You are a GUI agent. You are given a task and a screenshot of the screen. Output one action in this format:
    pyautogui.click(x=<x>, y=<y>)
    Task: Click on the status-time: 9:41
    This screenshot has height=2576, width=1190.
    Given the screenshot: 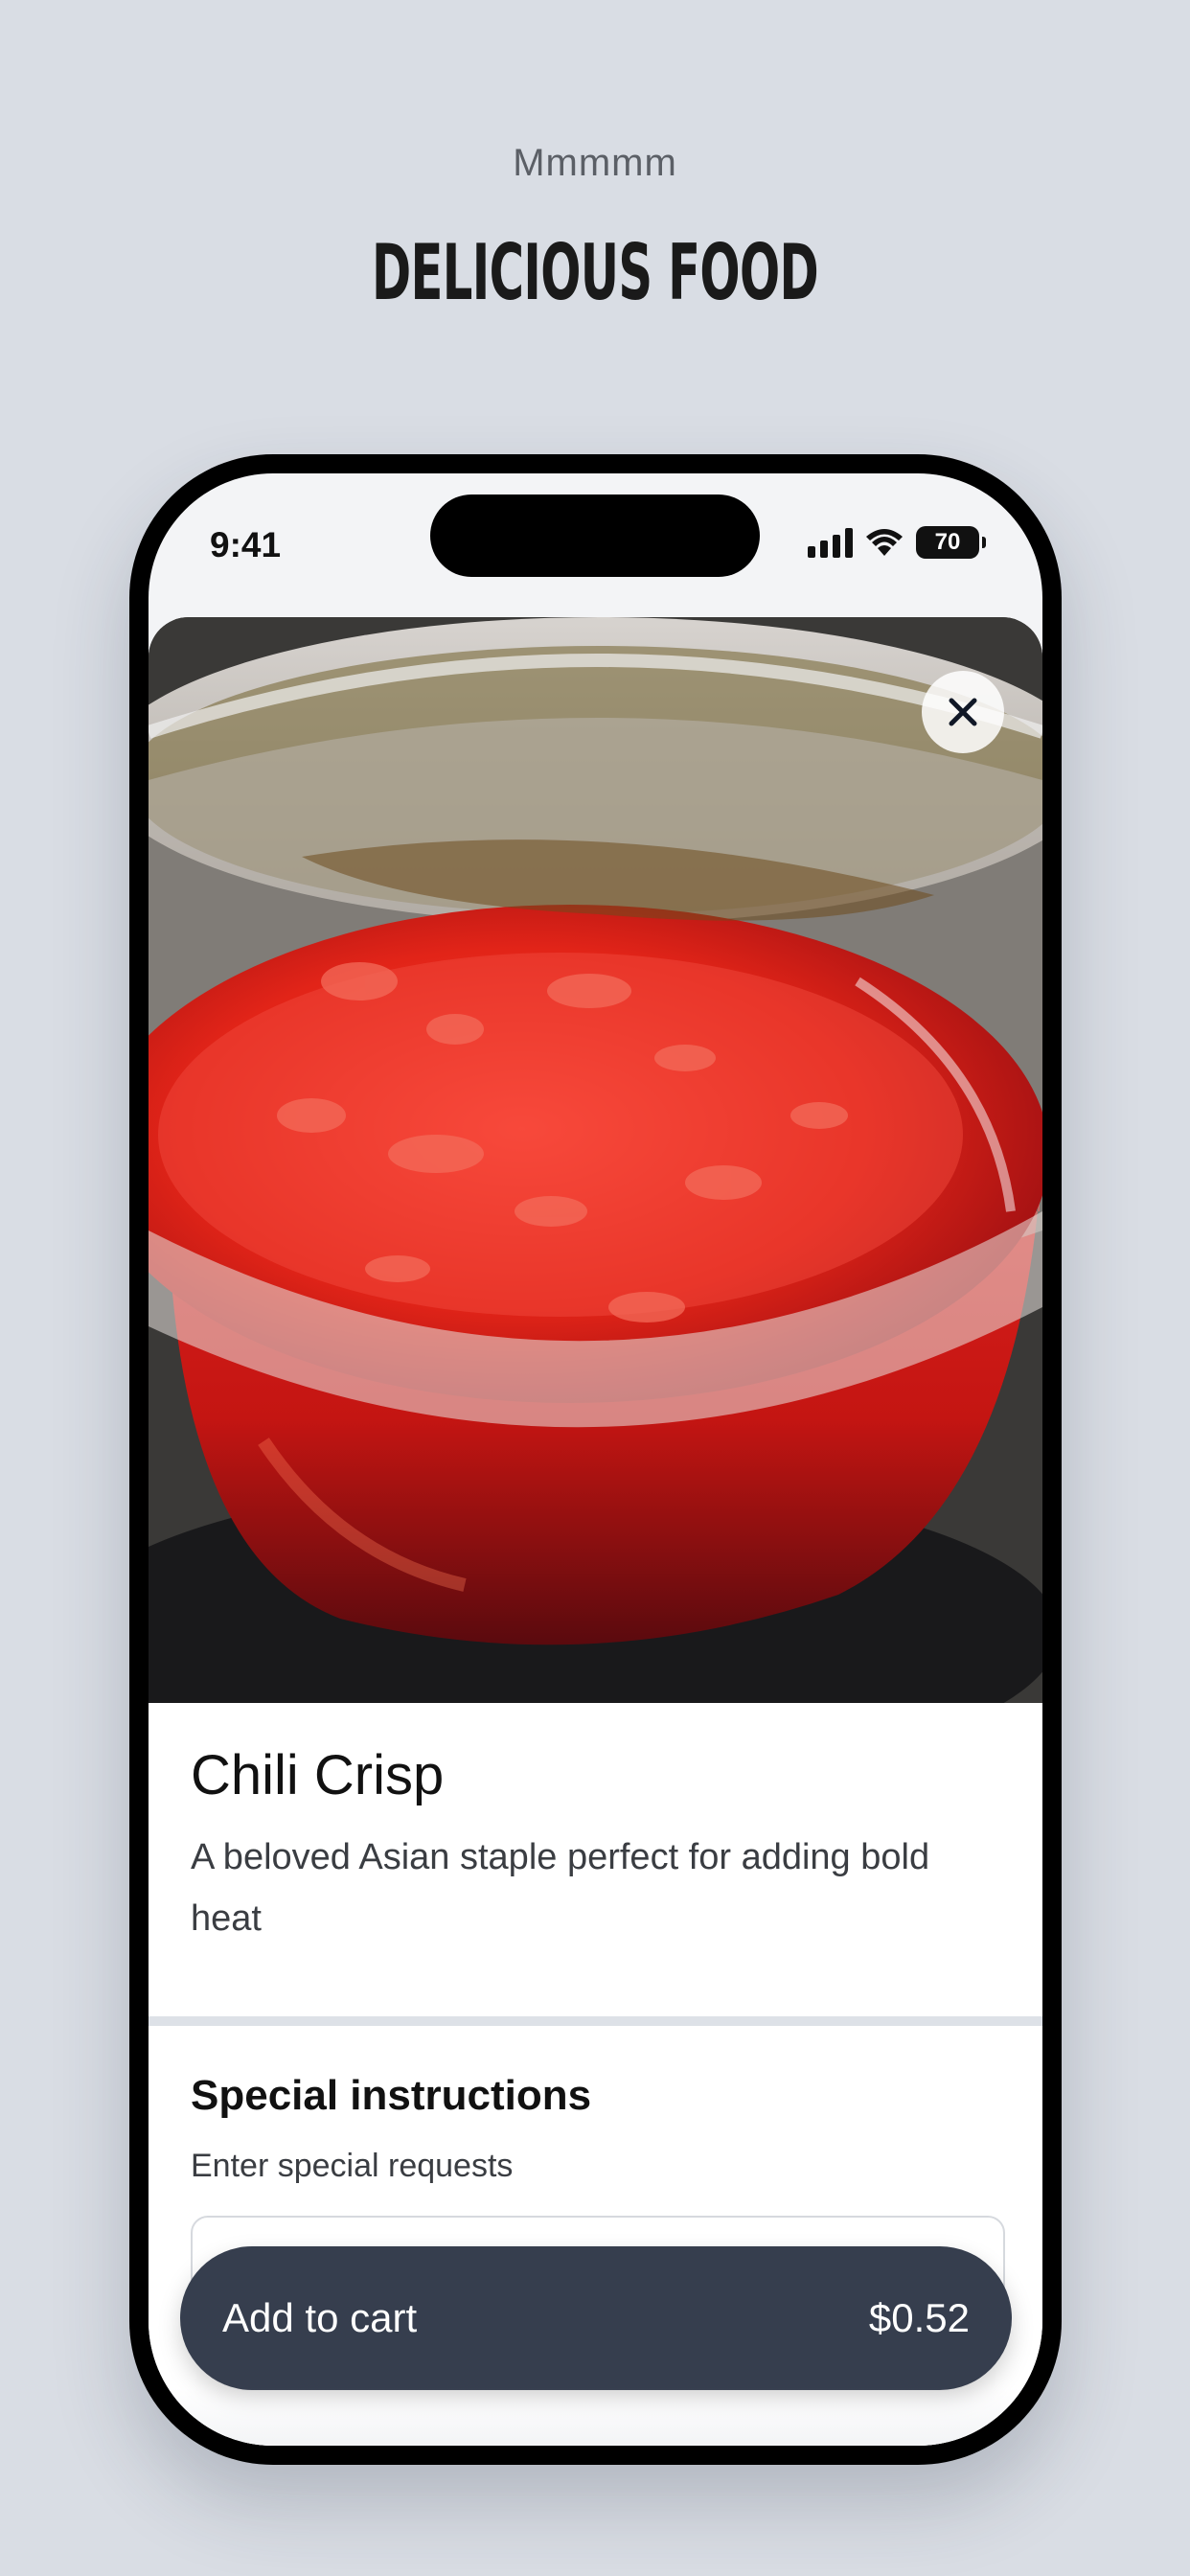 What is the action you would take?
    pyautogui.click(x=246, y=544)
    